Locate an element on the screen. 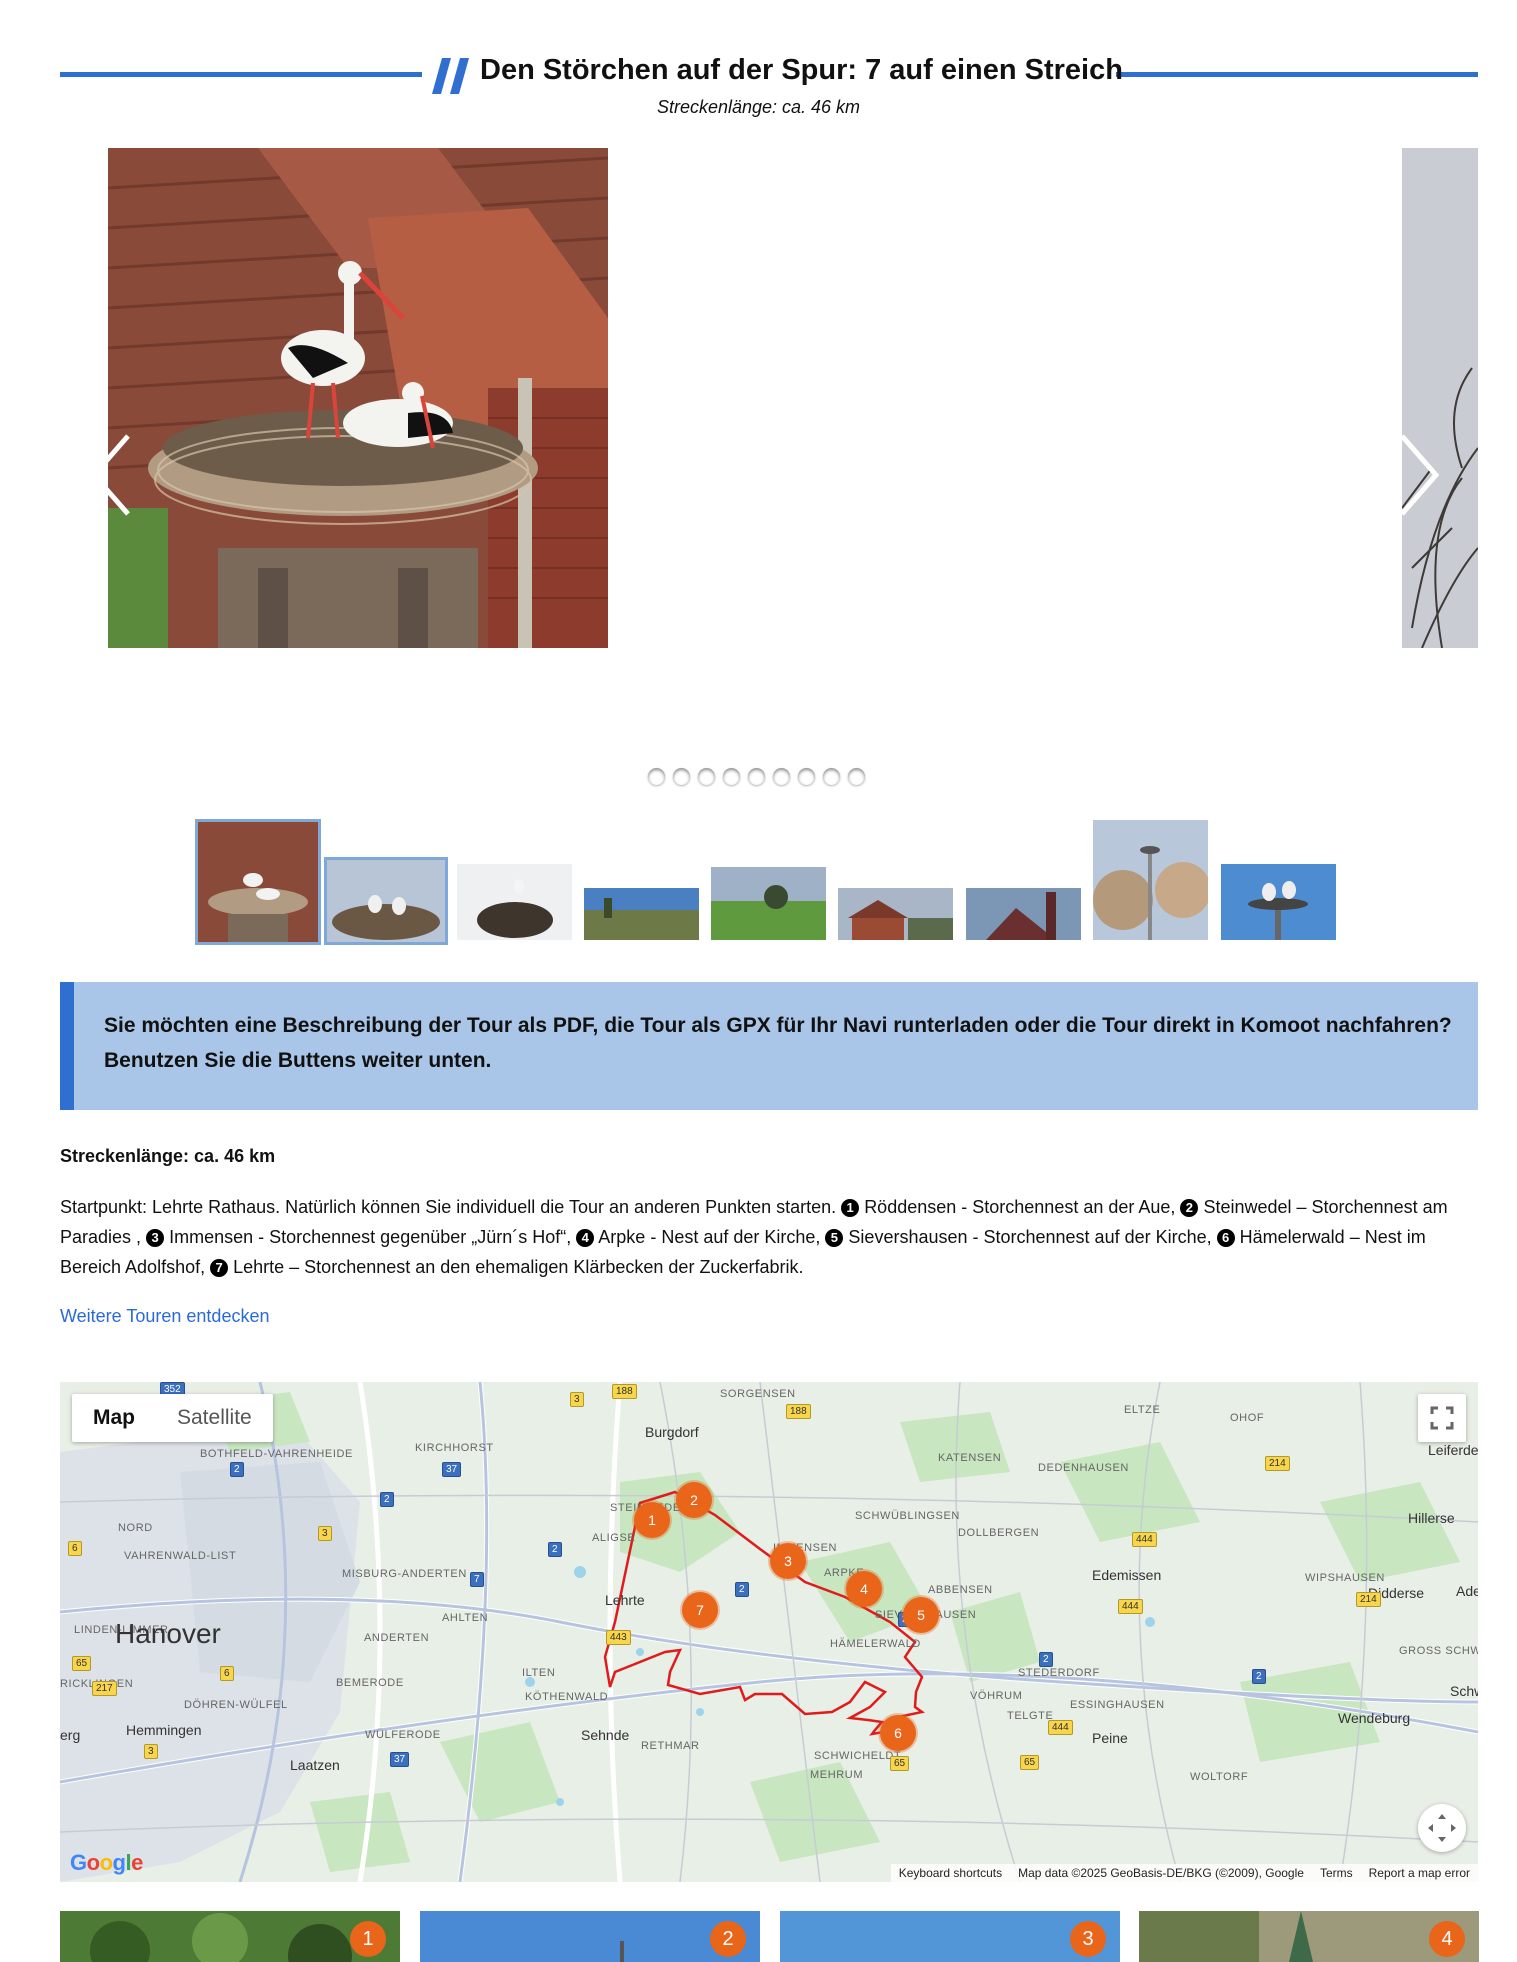 Image resolution: width=1517 pixels, height=1962 pixels. map-place-label: Peine is located at coordinates (1110, 1738).